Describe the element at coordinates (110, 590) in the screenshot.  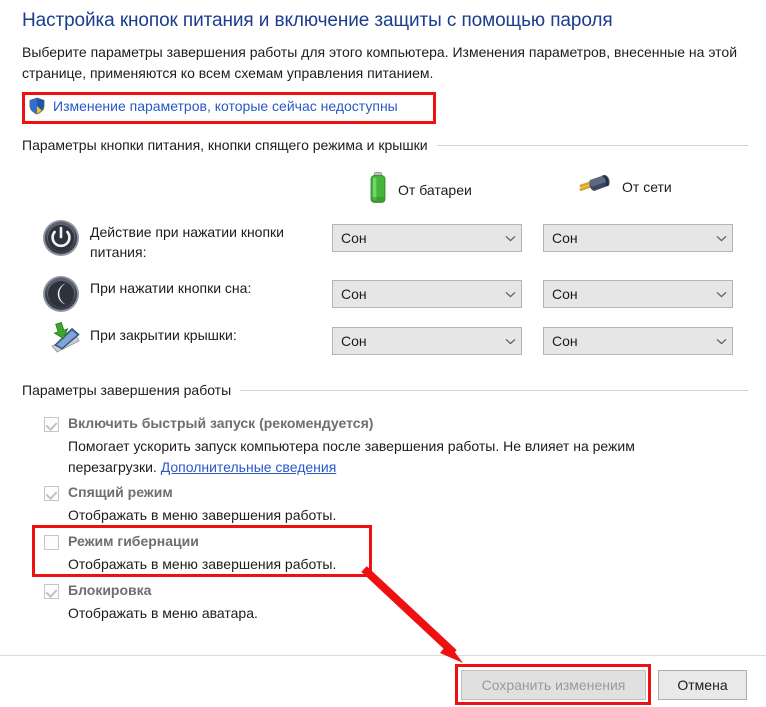
I see `checkbox-label-lock: Блокировка` at that location.